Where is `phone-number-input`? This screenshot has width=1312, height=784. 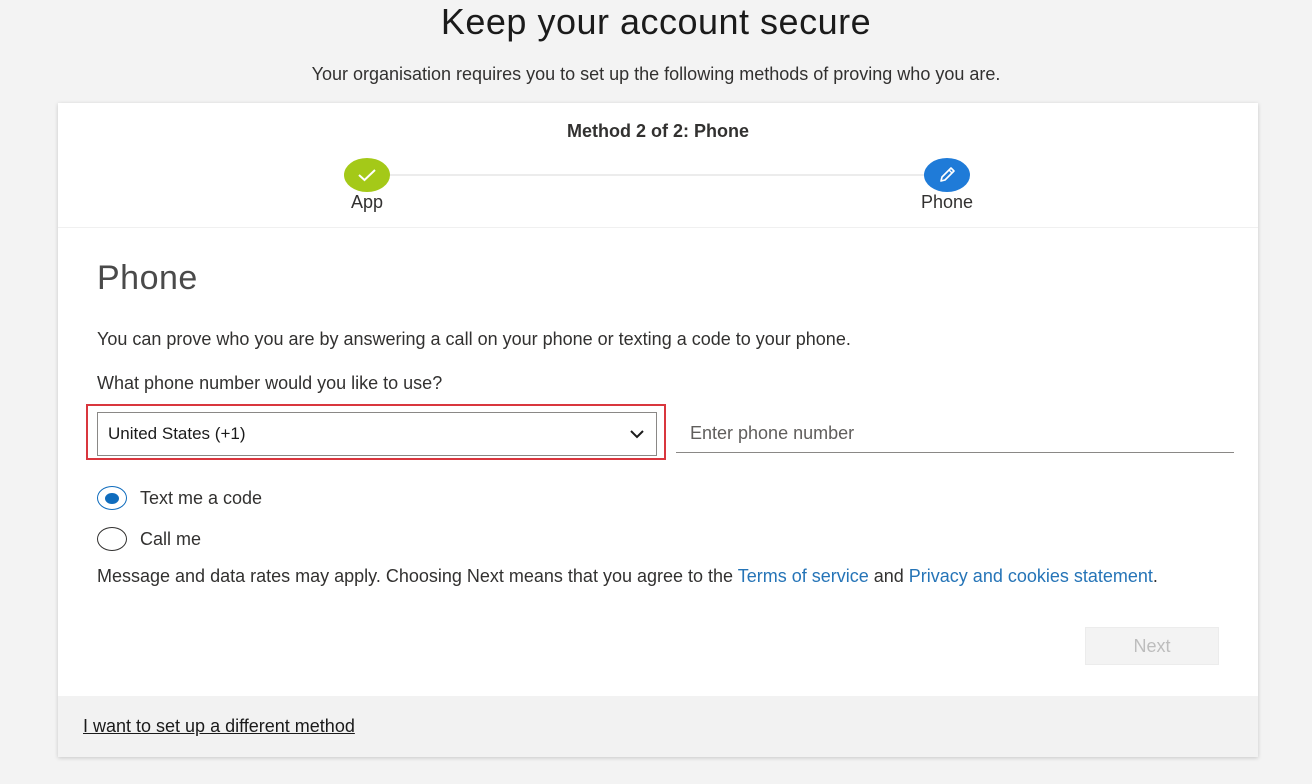
phone-number-input is located at coordinates (955, 434).